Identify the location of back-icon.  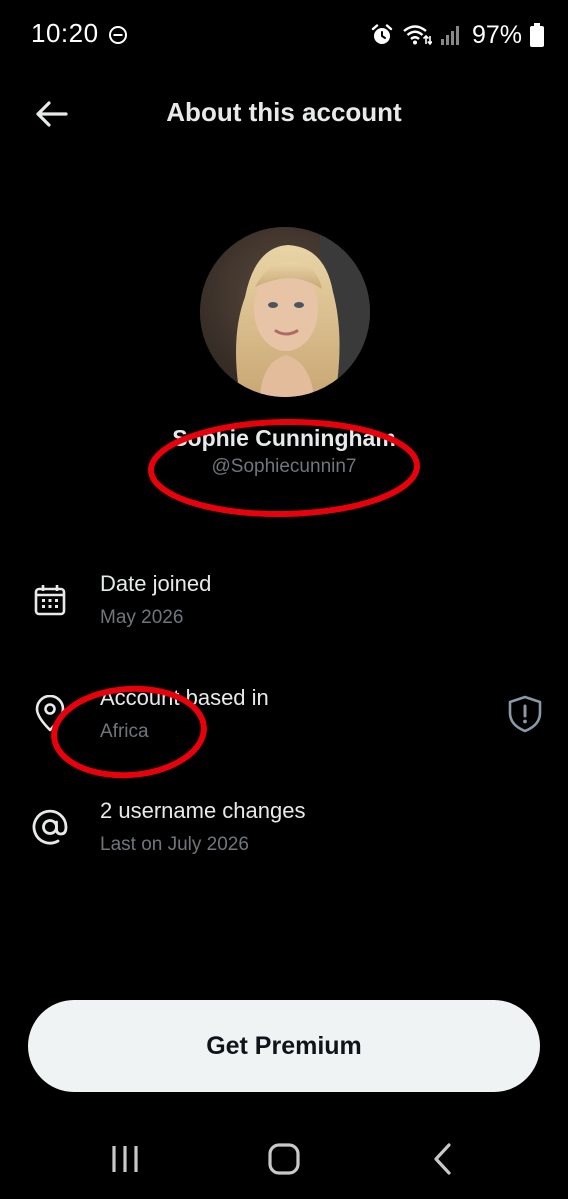
(442, 1159).